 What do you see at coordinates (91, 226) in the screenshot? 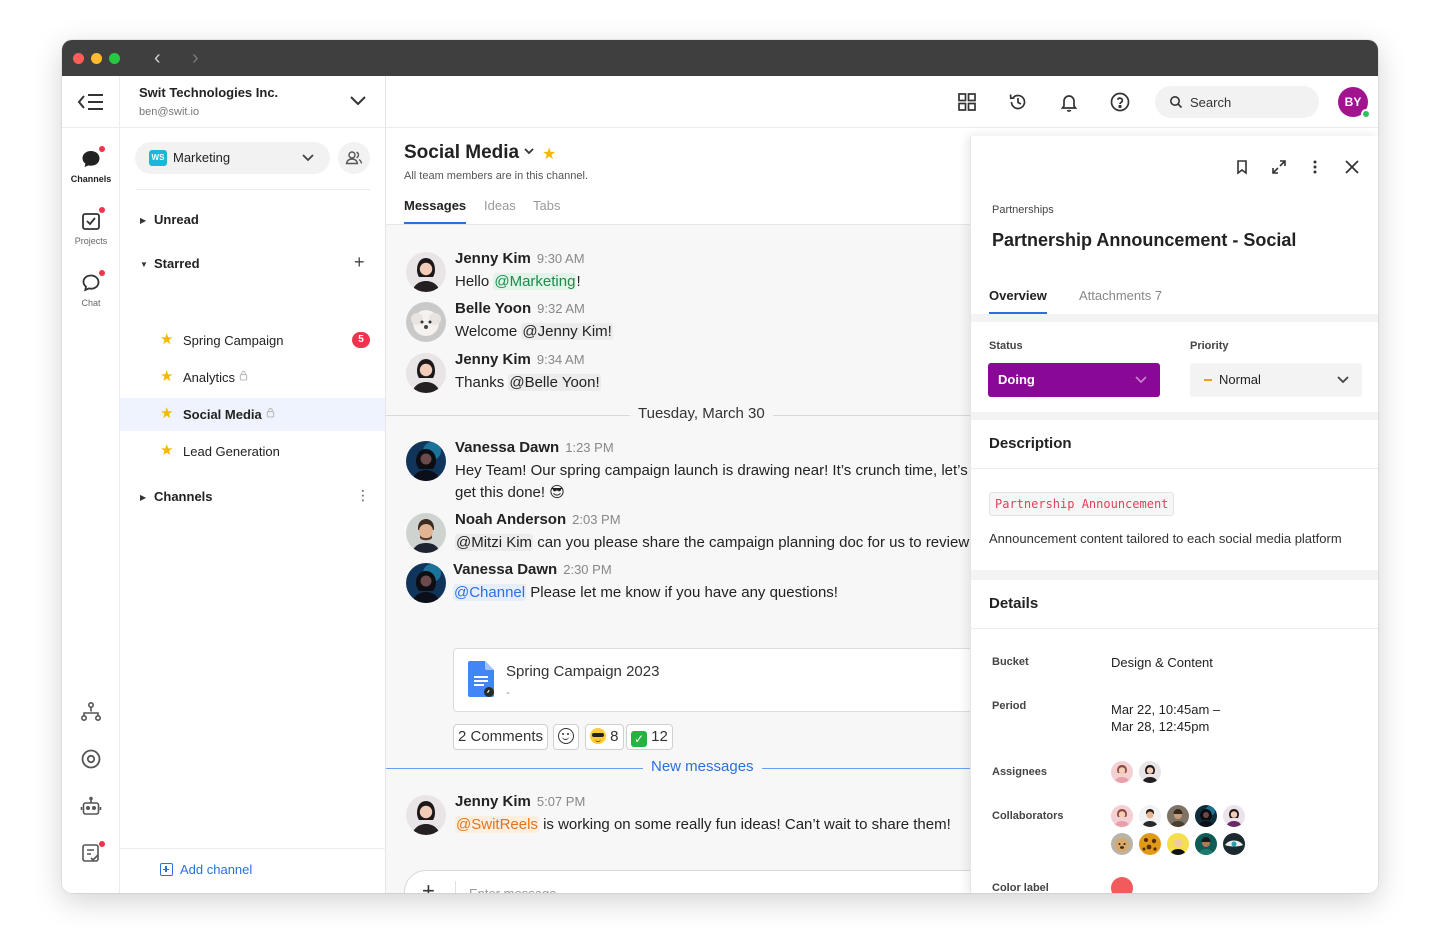
I see `rail-item-projects: Projects` at bounding box center [91, 226].